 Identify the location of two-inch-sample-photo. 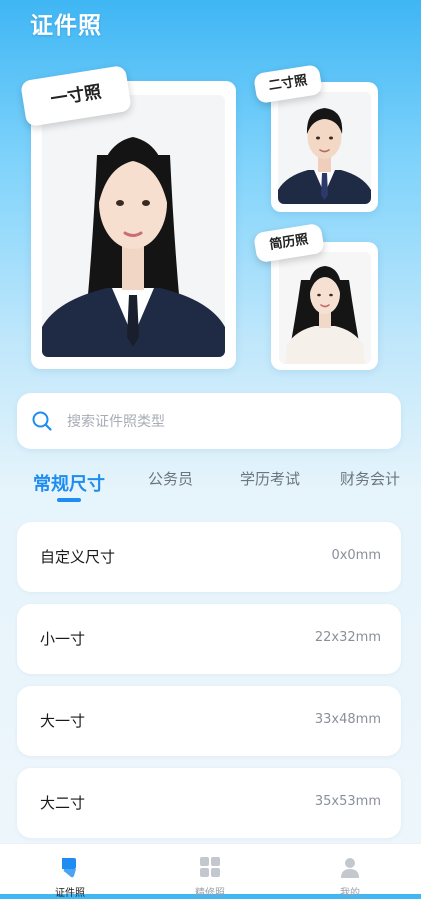
(324, 148).